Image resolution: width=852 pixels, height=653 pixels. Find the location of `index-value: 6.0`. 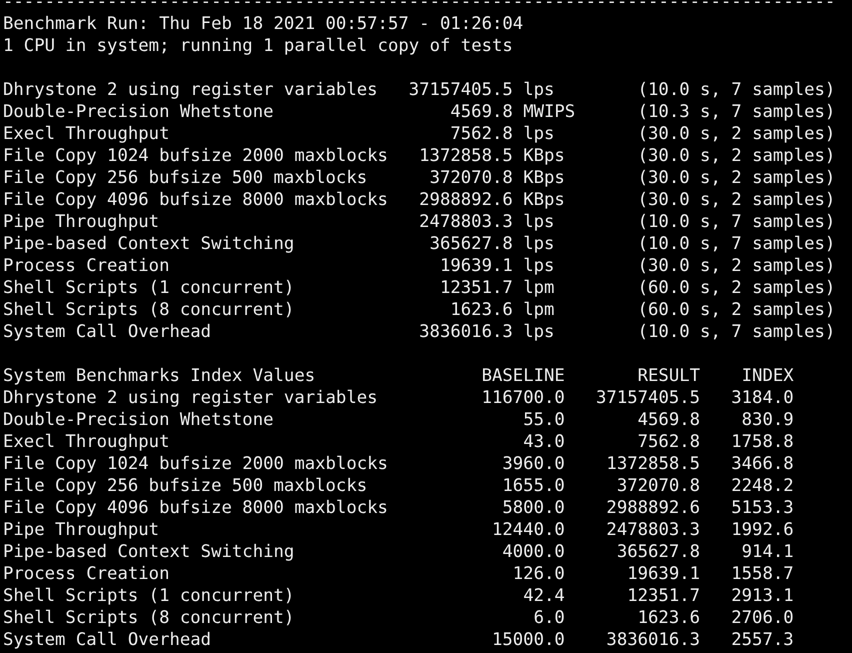

index-value: 6.0 is located at coordinates (549, 618).